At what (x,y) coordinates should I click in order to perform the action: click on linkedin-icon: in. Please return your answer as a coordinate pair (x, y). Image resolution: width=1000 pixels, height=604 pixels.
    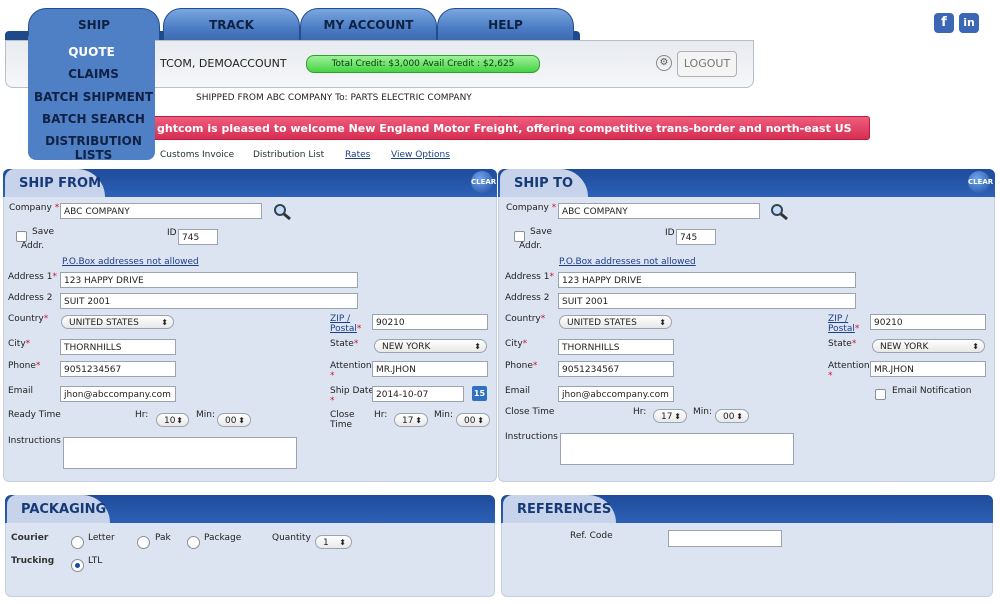
    Looking at the image, I should click on (969, 23).